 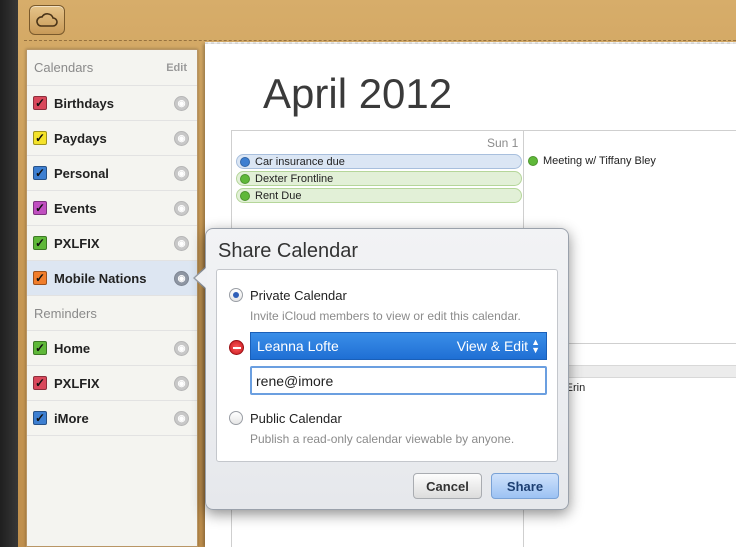 I want to click on event-label: Rent Due, so click(x=278, y=195).